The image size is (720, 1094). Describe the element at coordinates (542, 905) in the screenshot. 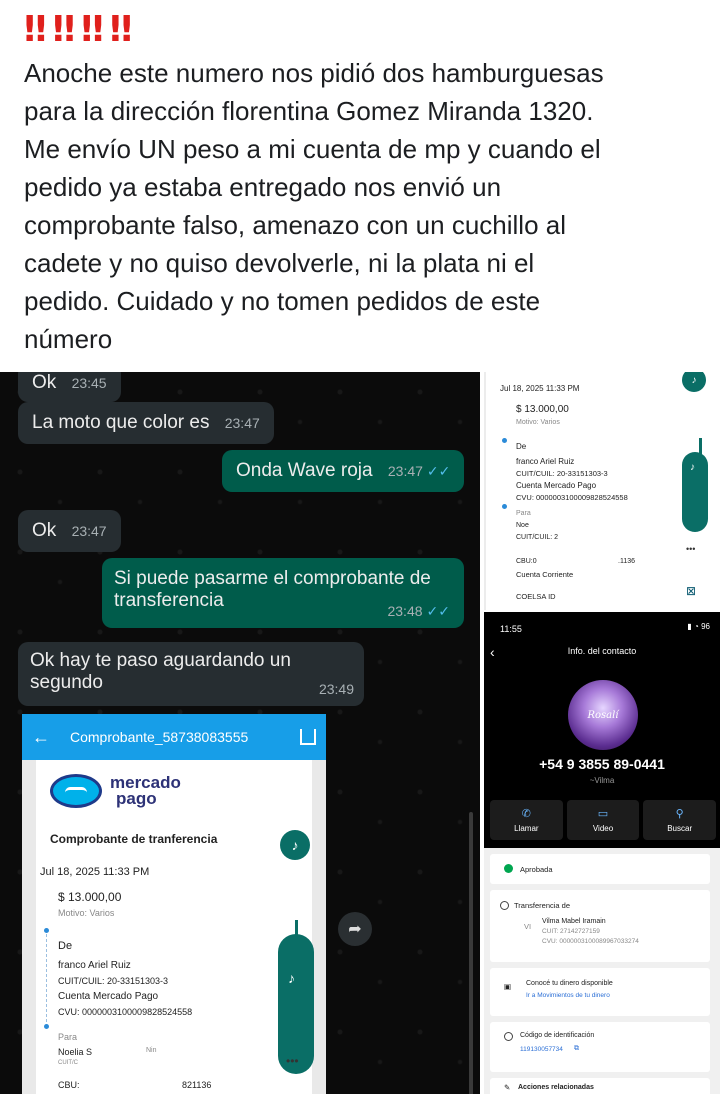

I see `transfer-label: Transferencia de` at that location.